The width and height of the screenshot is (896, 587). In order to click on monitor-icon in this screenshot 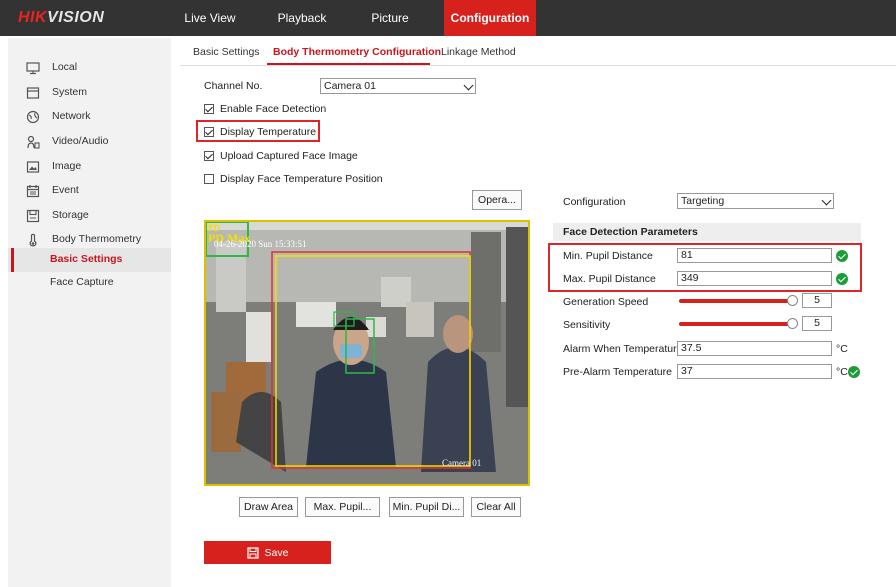, I will do `click(33, 68)`.